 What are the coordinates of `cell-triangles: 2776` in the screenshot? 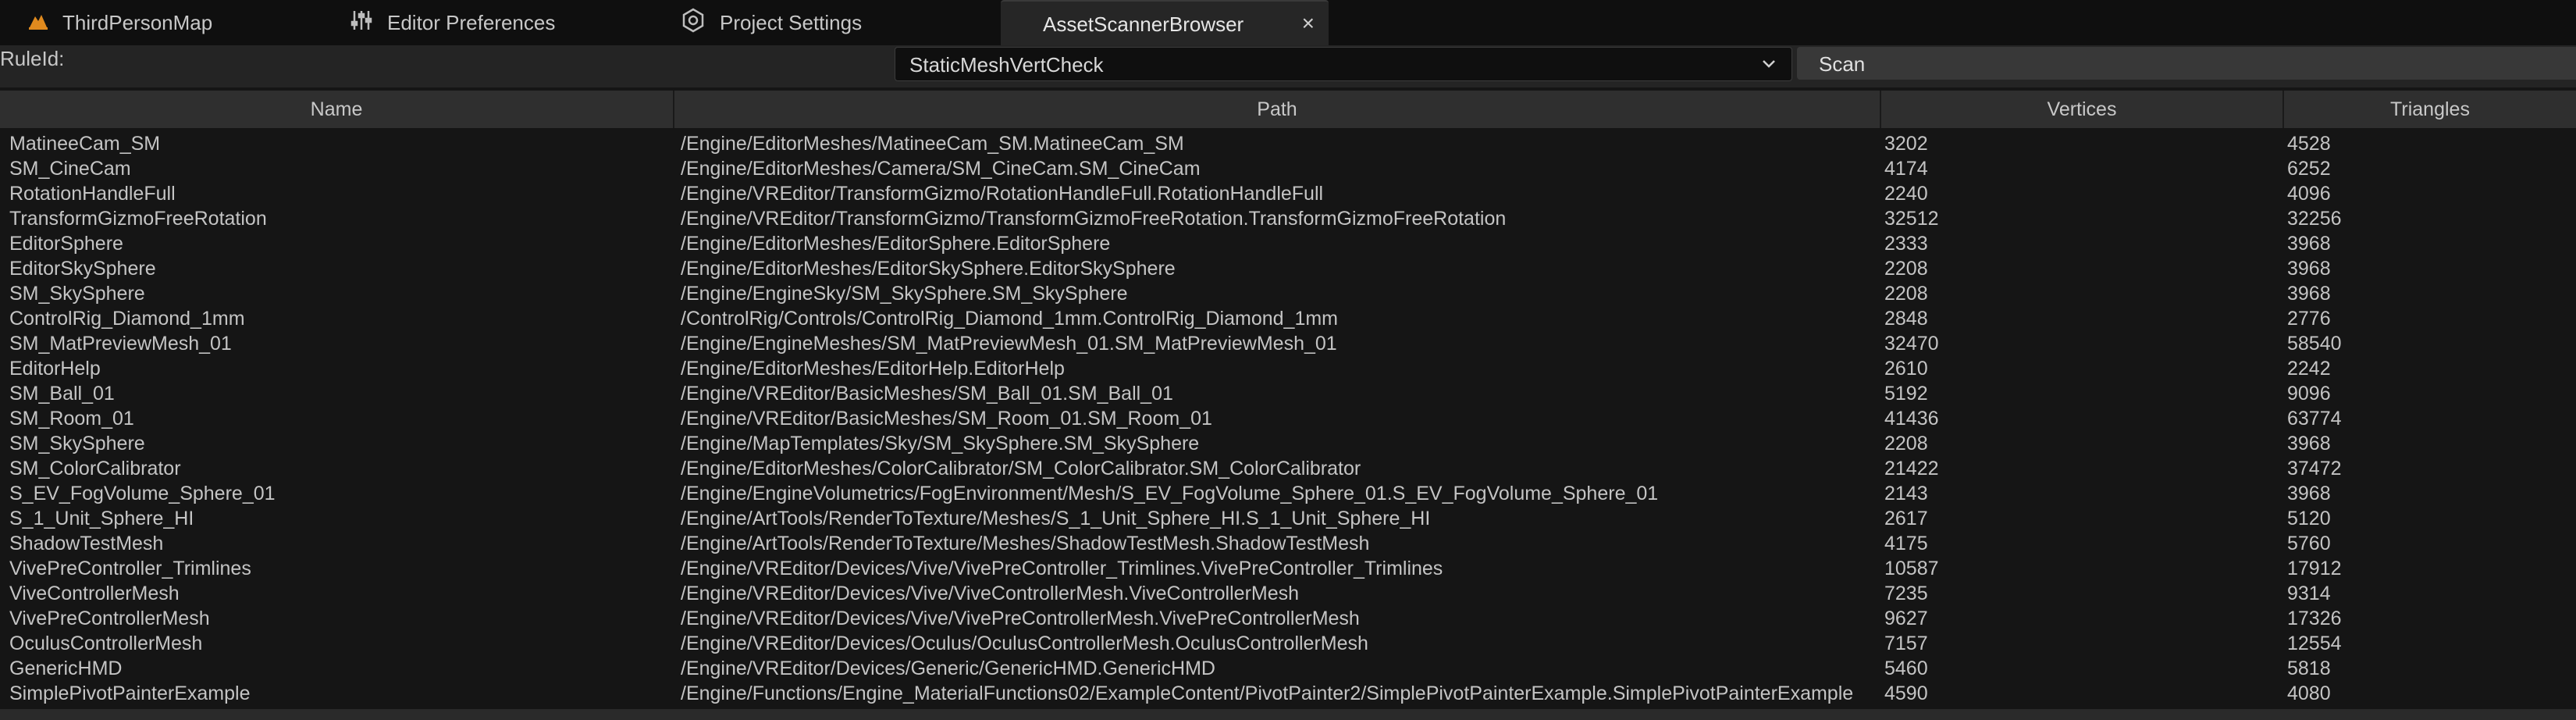 It's located at (2309, 319).